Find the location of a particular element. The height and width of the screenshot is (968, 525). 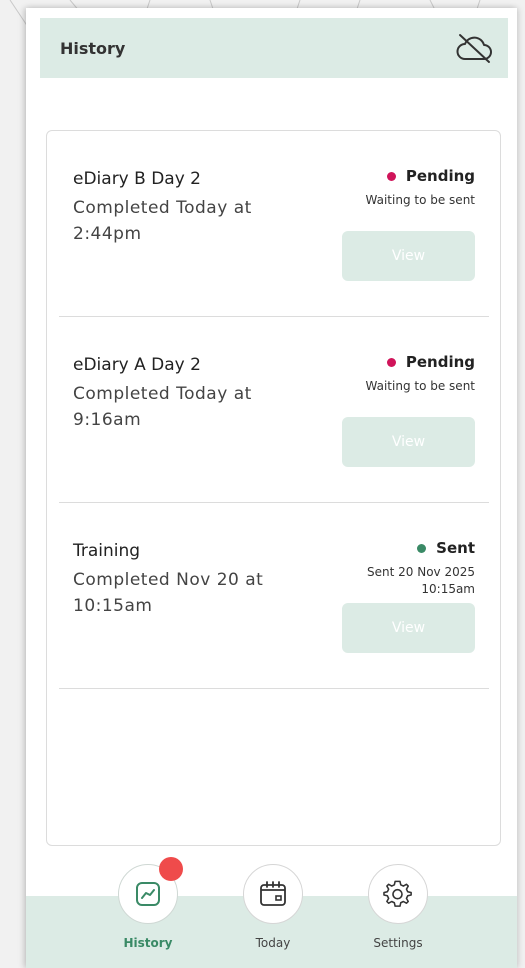

header-bar: History is located at coordinates (274, 48).